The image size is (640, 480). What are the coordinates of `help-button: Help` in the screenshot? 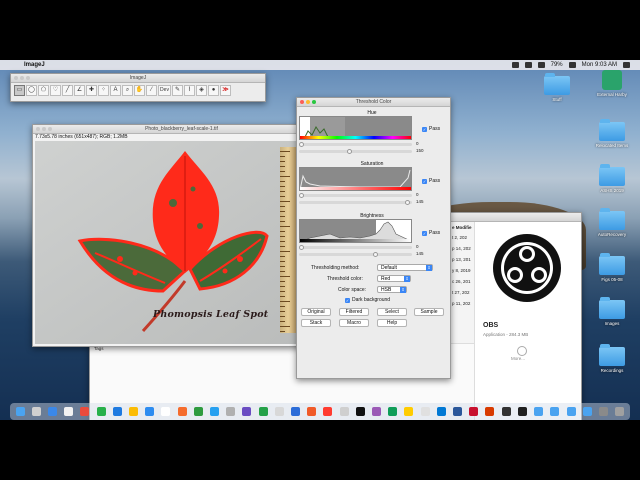 It's located at (392, 323).